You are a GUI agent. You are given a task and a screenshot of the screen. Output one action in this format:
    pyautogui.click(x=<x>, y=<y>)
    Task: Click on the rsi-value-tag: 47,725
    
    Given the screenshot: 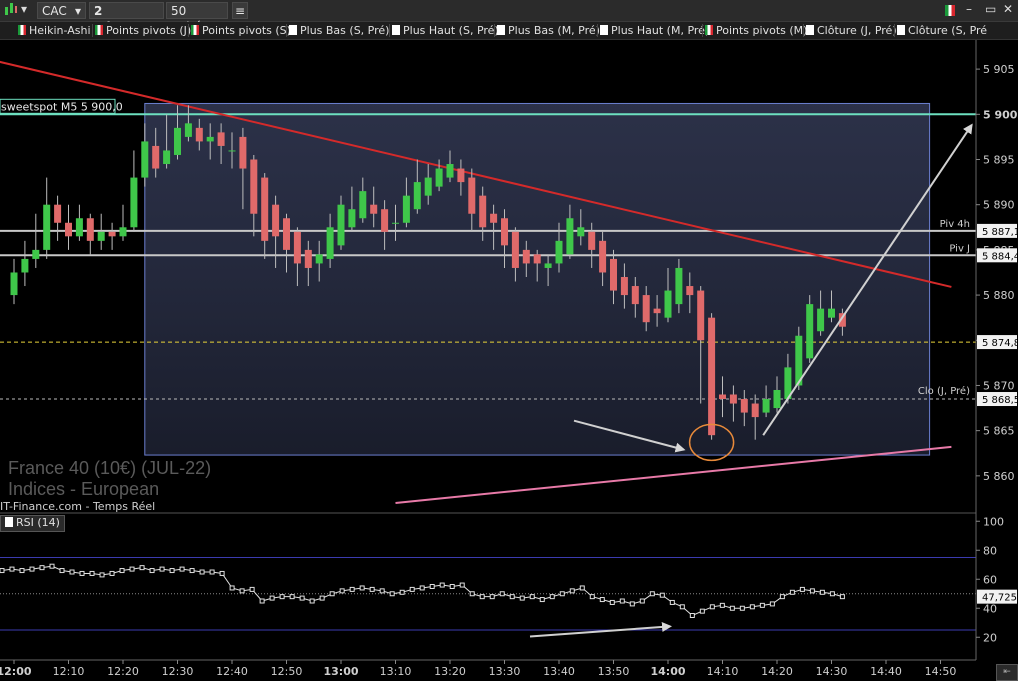 What is the action you would take?
    pyautogui.click(x=997, y=596)
    